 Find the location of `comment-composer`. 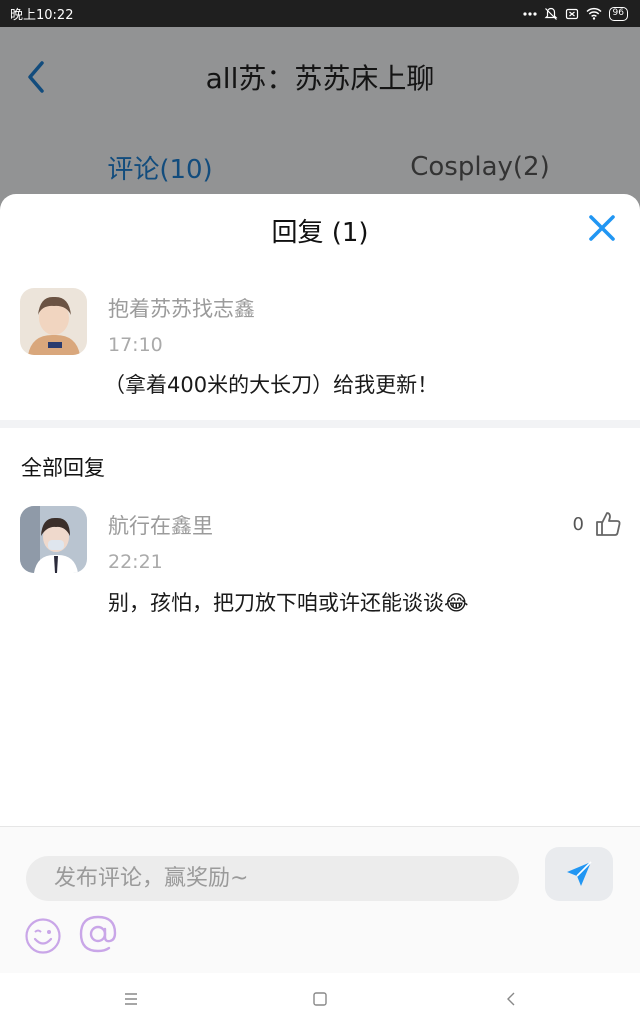

comment-composer is located at coordinates (320, 899).